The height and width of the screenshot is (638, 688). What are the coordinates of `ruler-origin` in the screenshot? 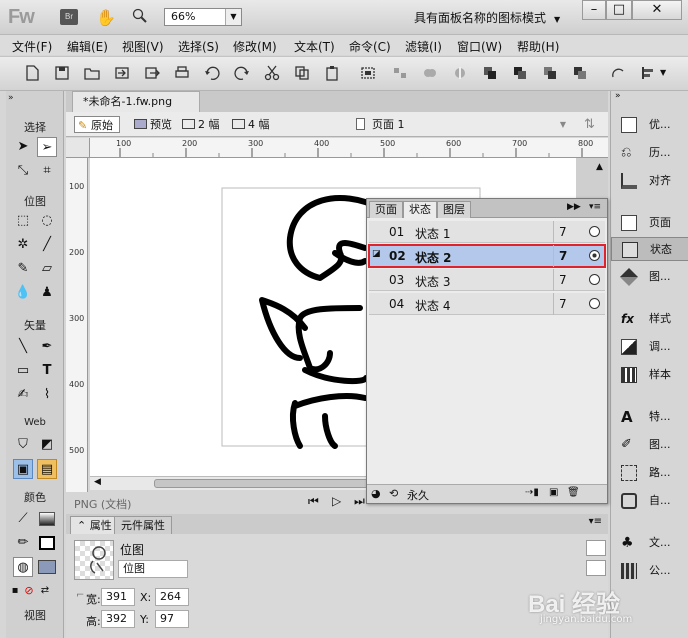 It's located at (78, 148).